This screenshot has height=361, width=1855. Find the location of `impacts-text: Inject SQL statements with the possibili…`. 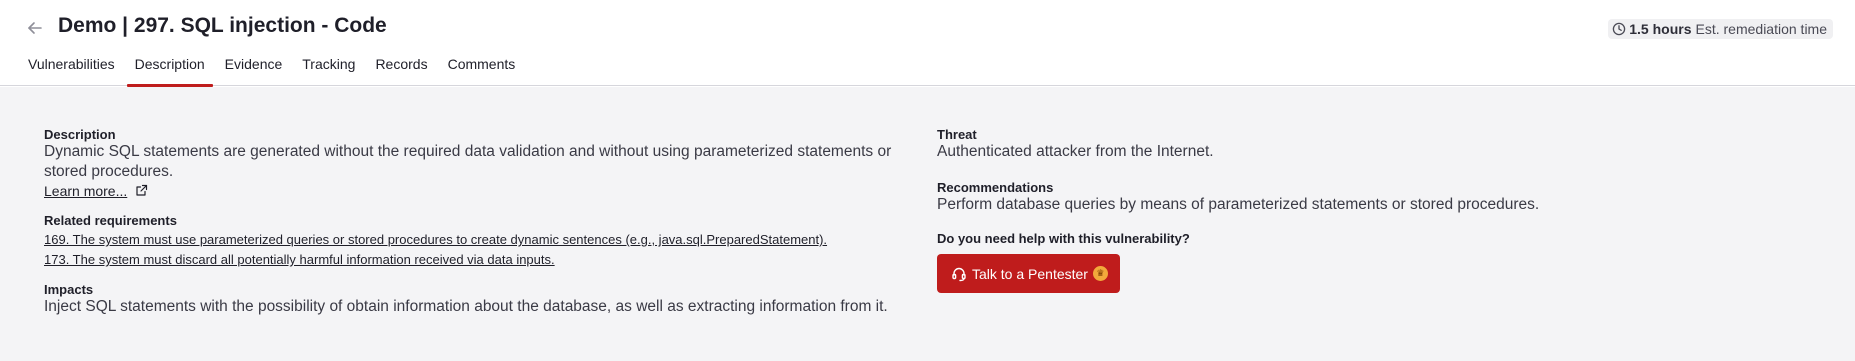

impacts-text: Inject SQL statements with the possibili… is located at coordinates (466, 306).